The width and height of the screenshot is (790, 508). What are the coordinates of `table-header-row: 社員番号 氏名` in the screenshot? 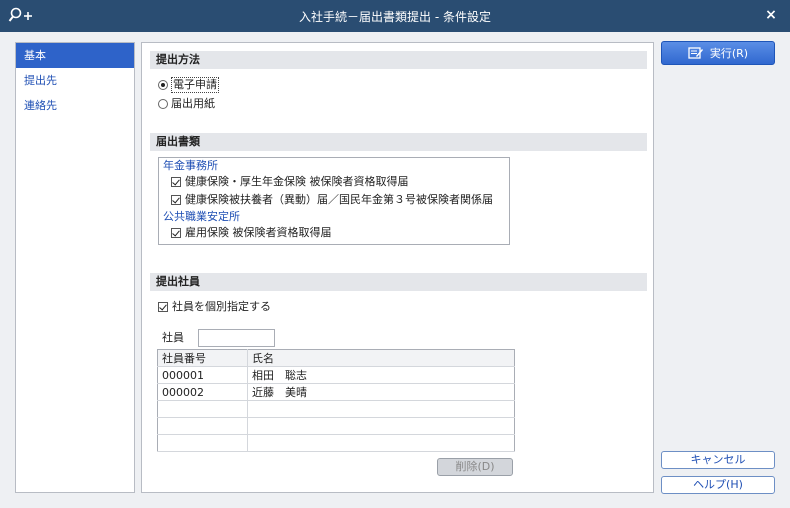 It's located at (336, 358).